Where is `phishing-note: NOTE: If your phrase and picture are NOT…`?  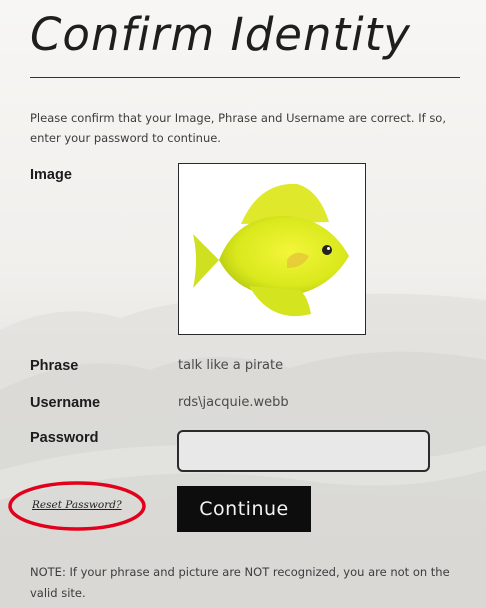
phishing-note: NOTE: If your phrase and picture are NOT… is located at coordinates (240, 582).